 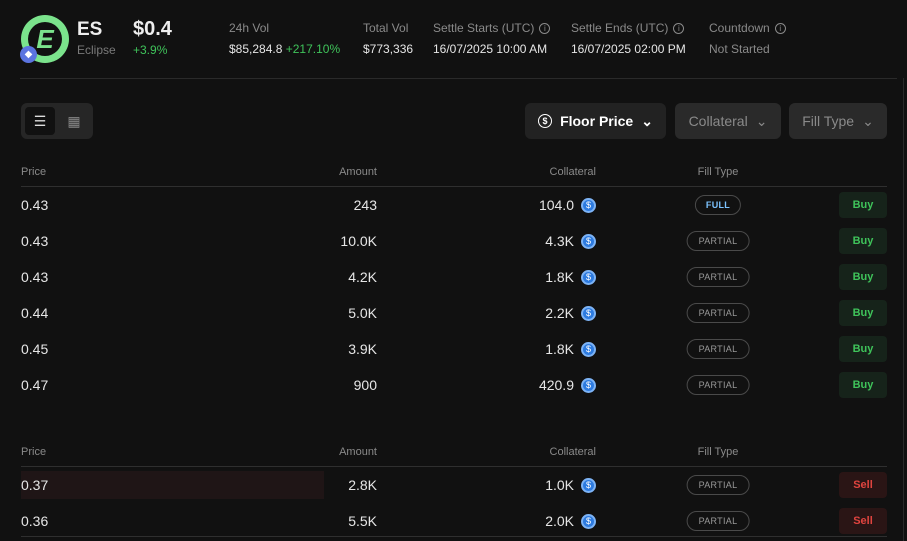 What do you see at coordinates (718, 121) in the screenshot?
I see `dropdown-label: Collateral` at bounding box center [718, 121].